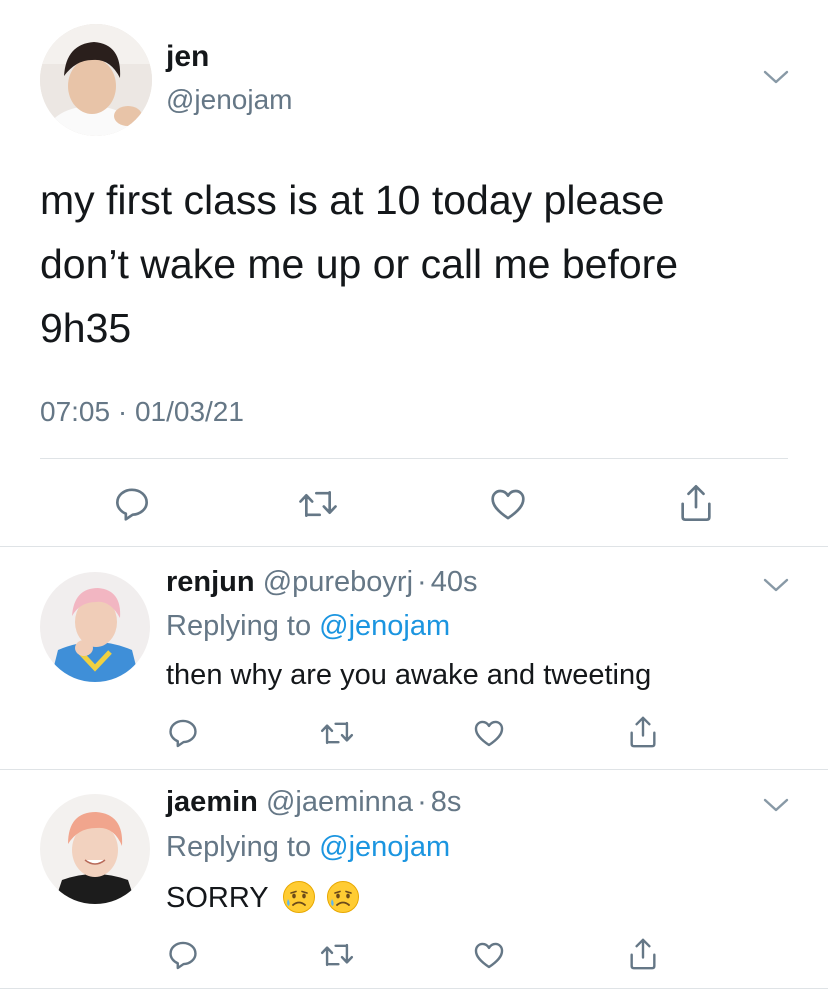  I want to click on user-handle: @jaeminna, so click(339, 802).